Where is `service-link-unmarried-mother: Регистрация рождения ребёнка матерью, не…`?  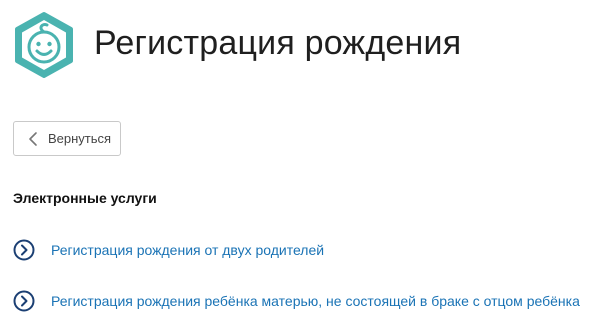
service-link-unmarried-mother: Регистрация рождения ребёнка матерью, не… is located at coordinates (296, 301).